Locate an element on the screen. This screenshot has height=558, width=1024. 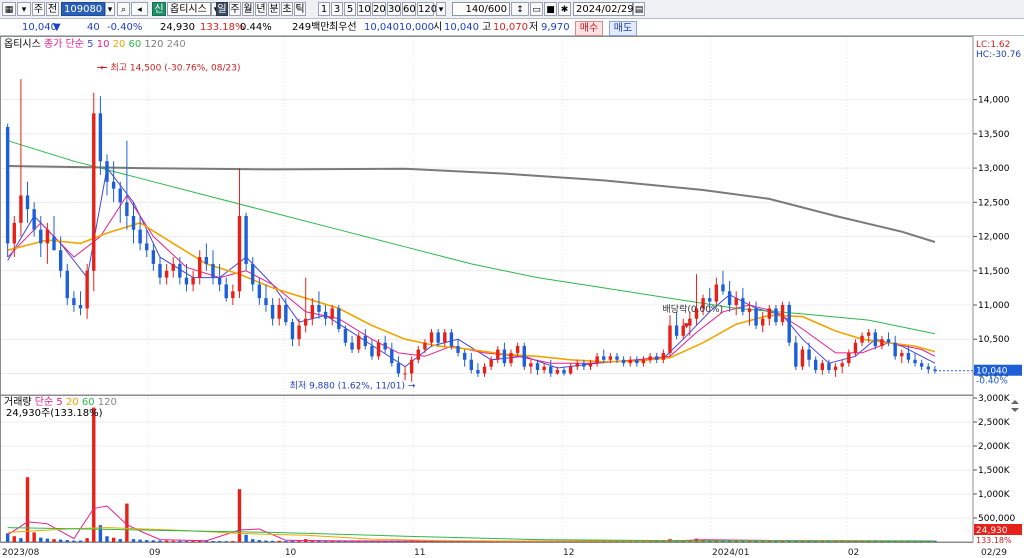
period-tab-tick: 틱 is located at coordinates (300, 9).